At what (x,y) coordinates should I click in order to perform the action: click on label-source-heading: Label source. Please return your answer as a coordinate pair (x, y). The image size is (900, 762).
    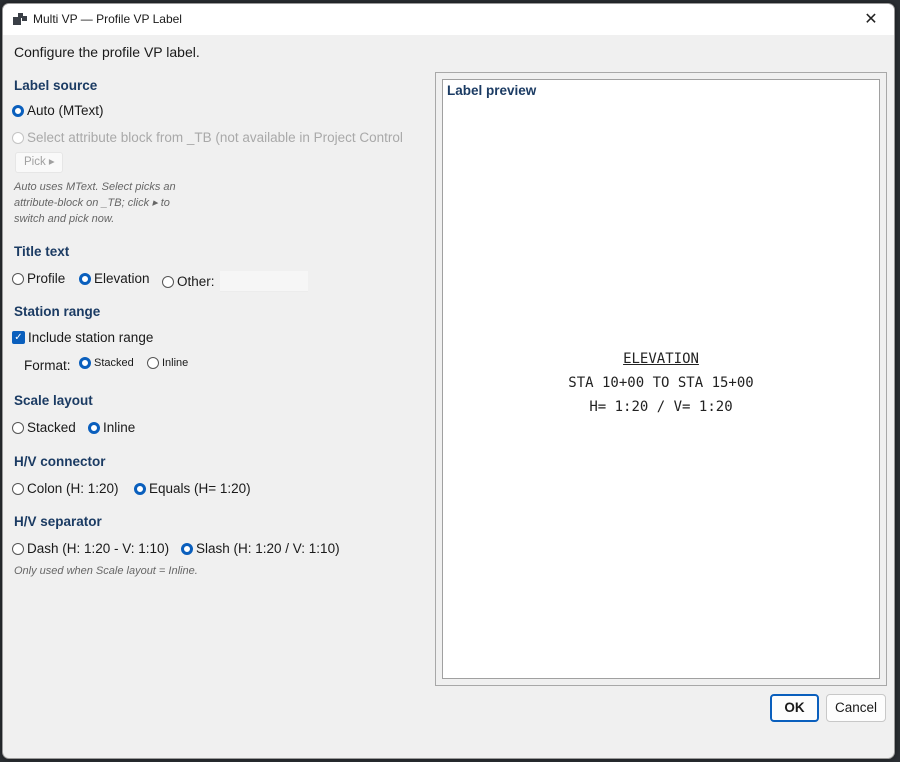
    Looking at the image, I should click on (56, 85).